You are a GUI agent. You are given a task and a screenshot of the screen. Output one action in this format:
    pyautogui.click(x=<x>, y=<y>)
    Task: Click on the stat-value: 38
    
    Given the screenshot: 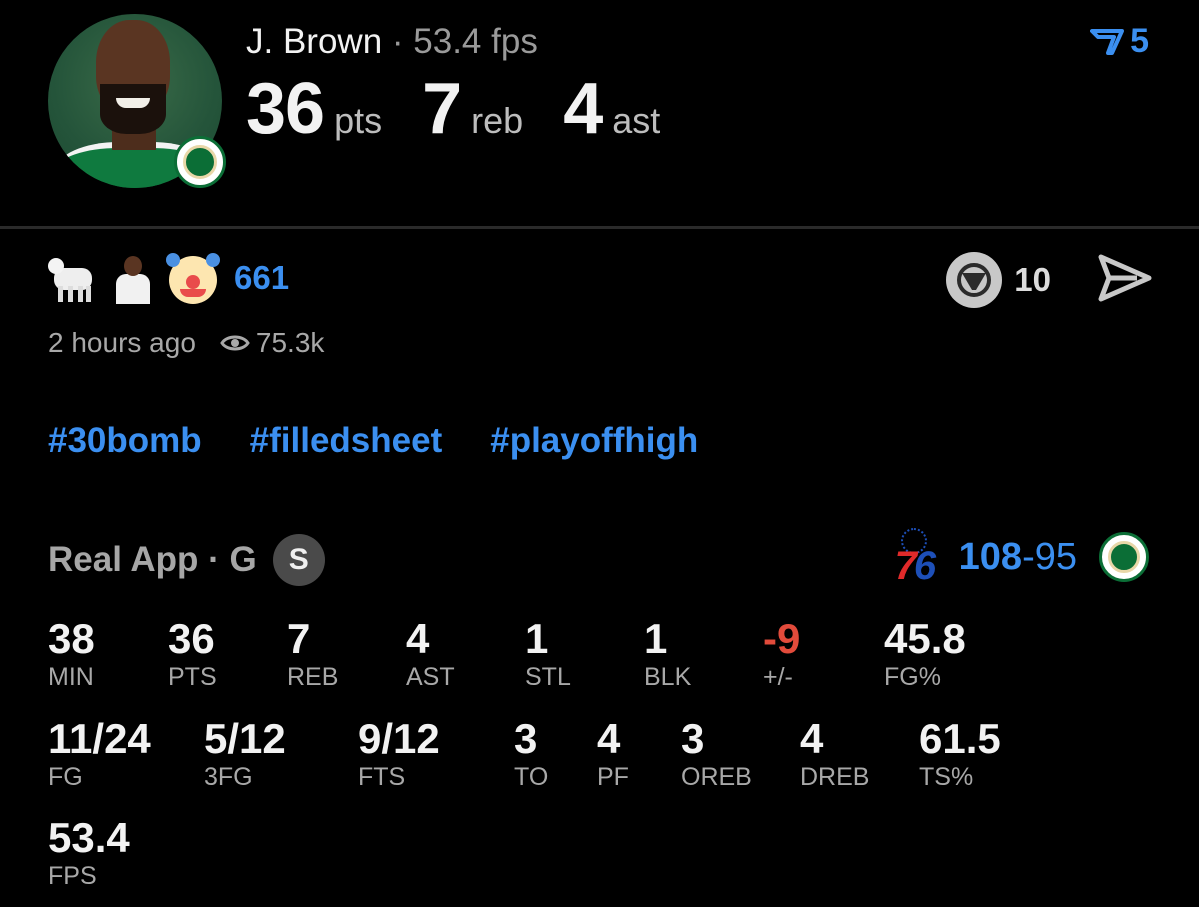 What is the action you would take?
    pyautogui.click(x=71, y=638)
    